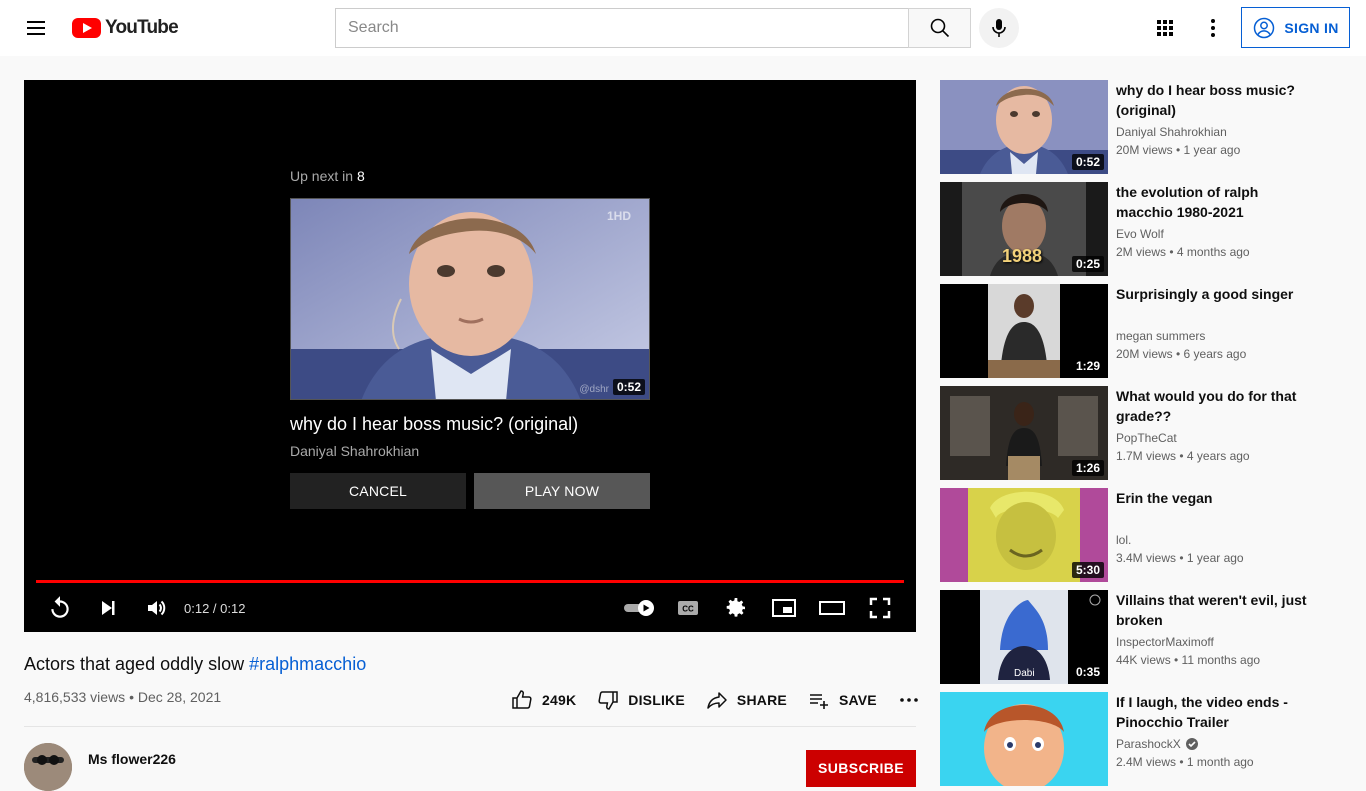  Describe the element at coordinates (1024, 127) in the screenshot. I see `related-thumbnail: 0:52` at that location.